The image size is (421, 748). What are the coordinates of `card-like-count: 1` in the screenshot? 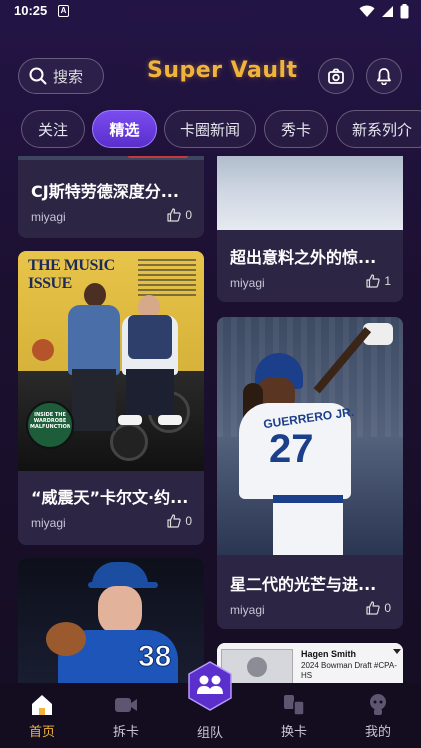 It's located at (387, 281).